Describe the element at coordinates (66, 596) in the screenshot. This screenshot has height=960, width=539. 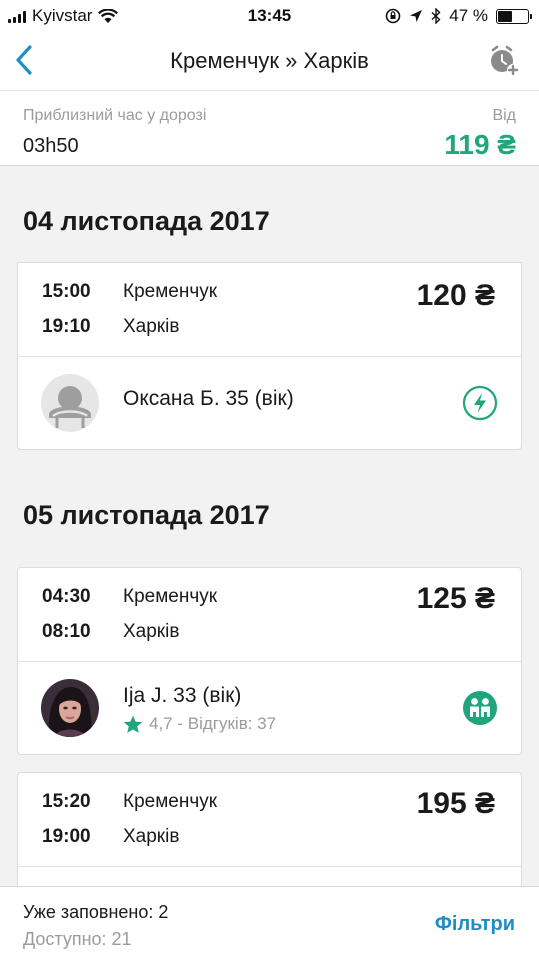
I see `departure-time: 04:30` at that location.